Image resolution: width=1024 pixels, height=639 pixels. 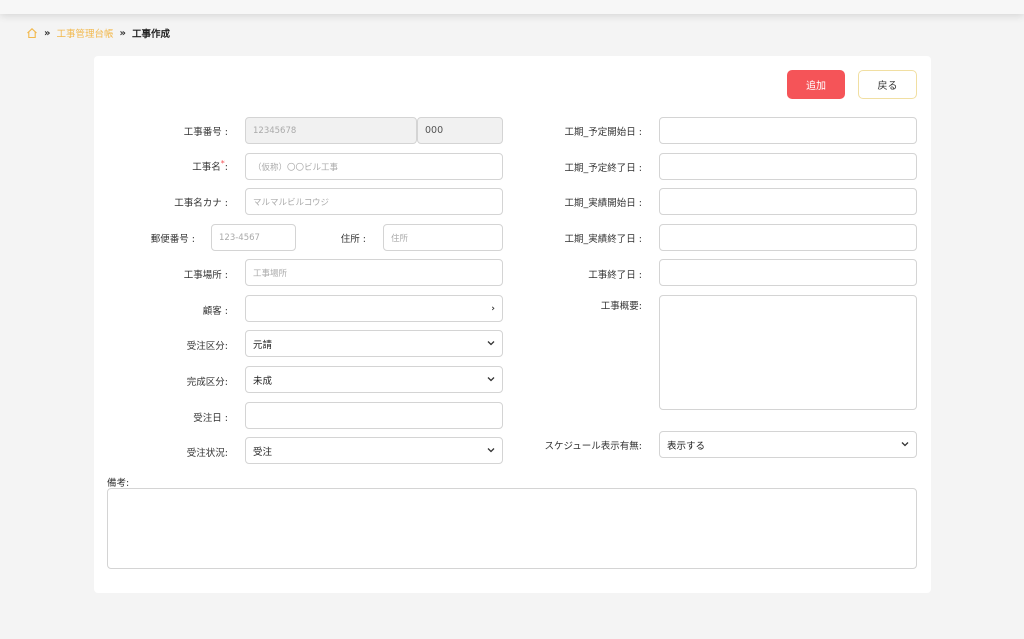 What do you see at coordinates (331, 130) in the screenshot?
I see `koji-bango-input: 12345678` at bounding box center [331, 130].